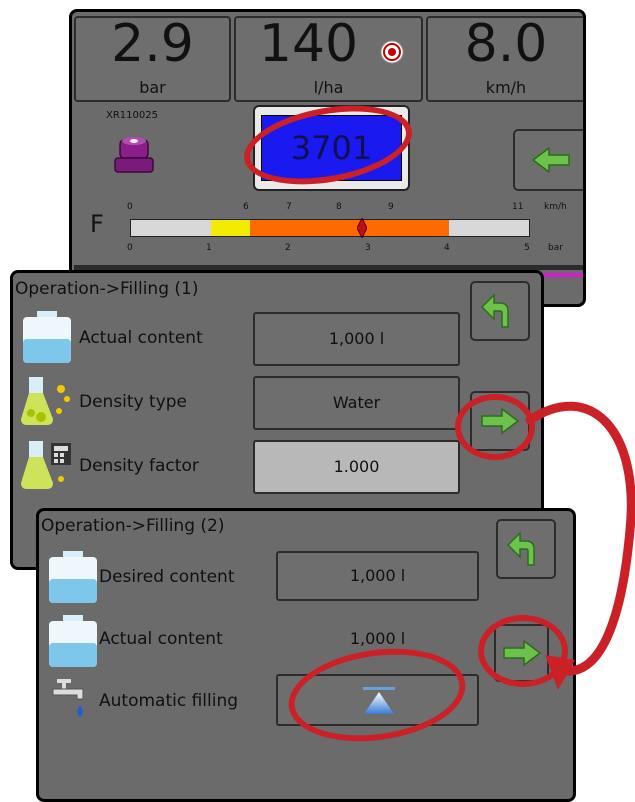  Describe the element at coordinates (580, 545) in the screenshot. I see `connector-arrow` at that location.